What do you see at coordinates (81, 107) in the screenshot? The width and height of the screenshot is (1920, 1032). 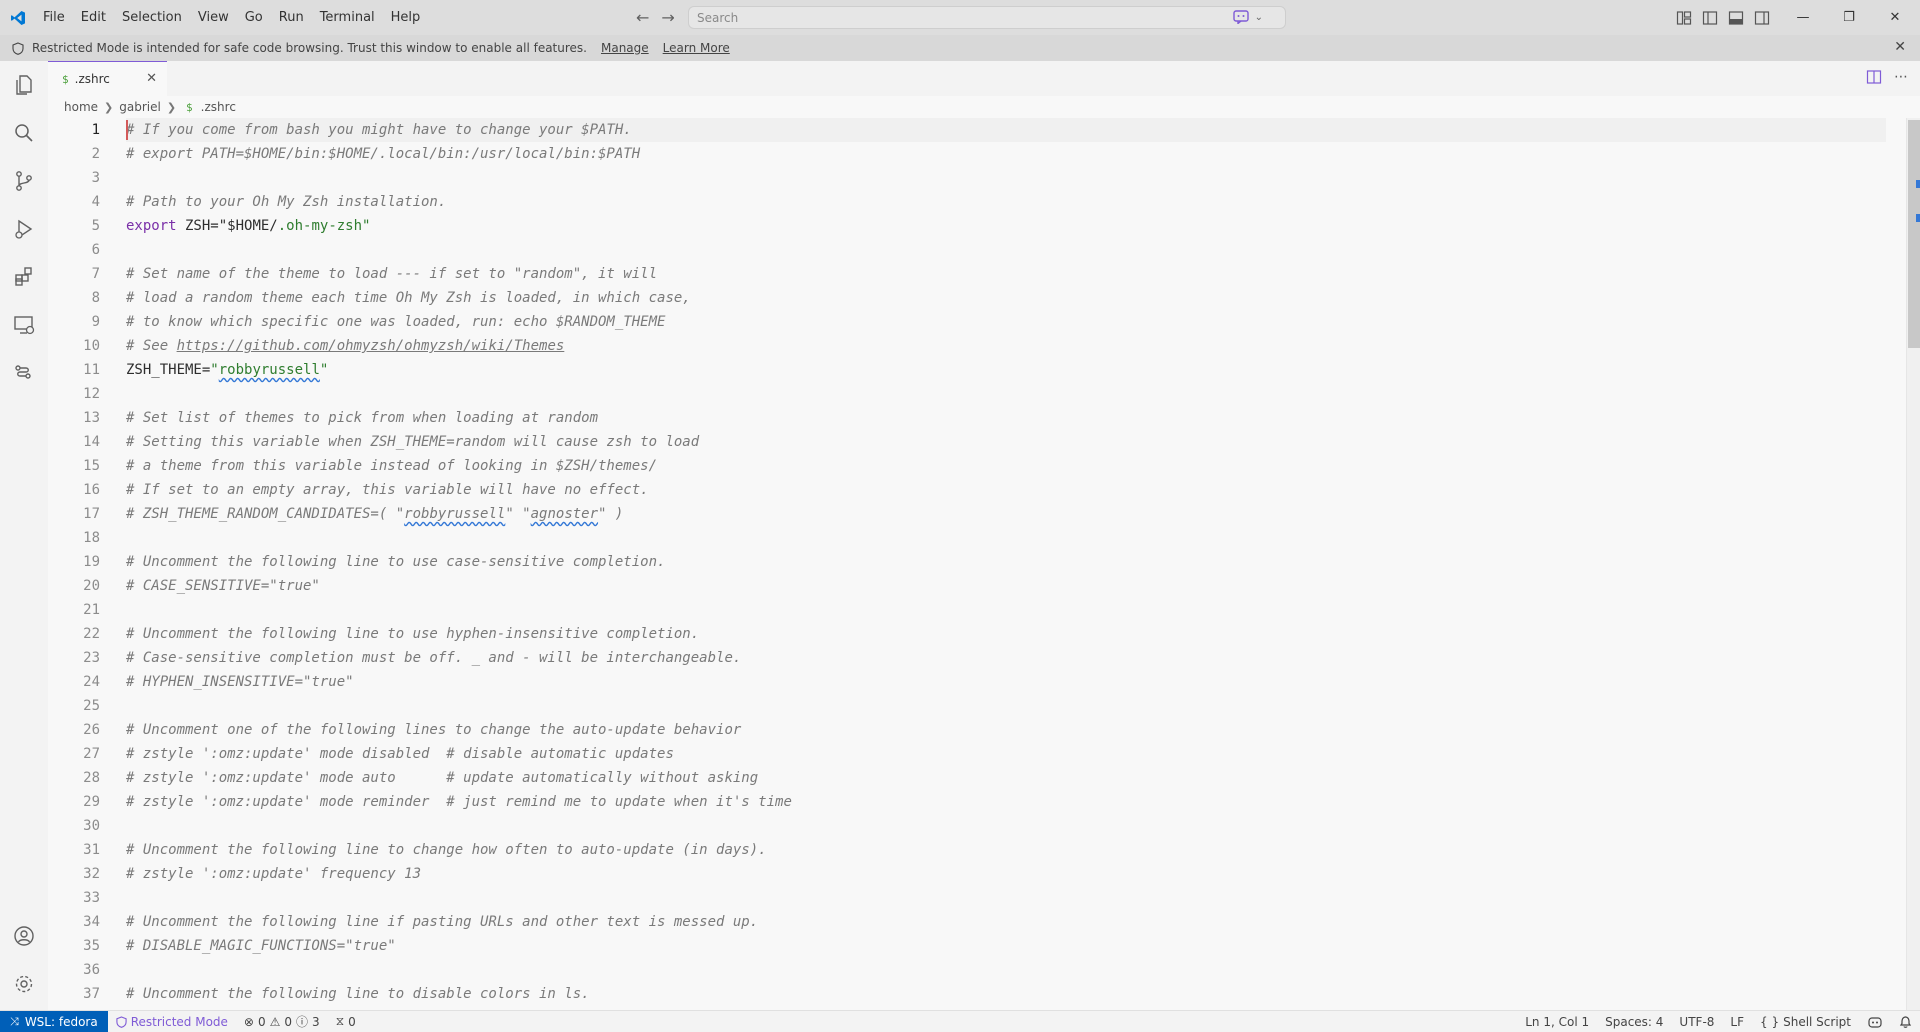 I see `breadcrumb-home: home` at bounding box center [81, 107].